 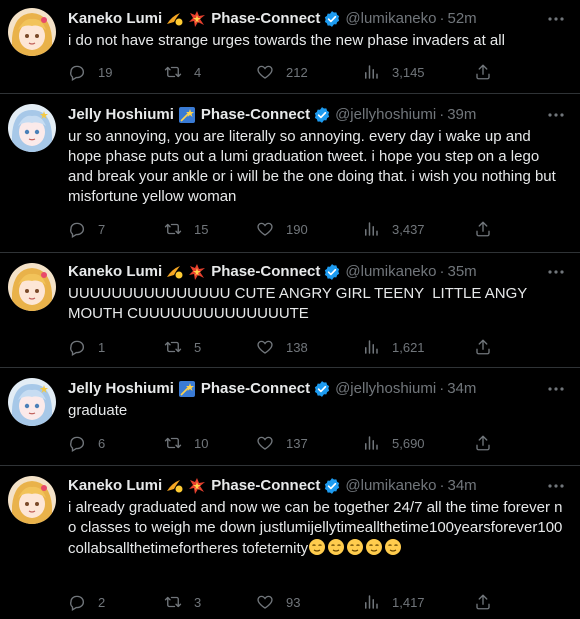 What do you see at coordinates (102, 602) in the screenshot?
I see `reply-count: 2` at bounding box center [102, 602].